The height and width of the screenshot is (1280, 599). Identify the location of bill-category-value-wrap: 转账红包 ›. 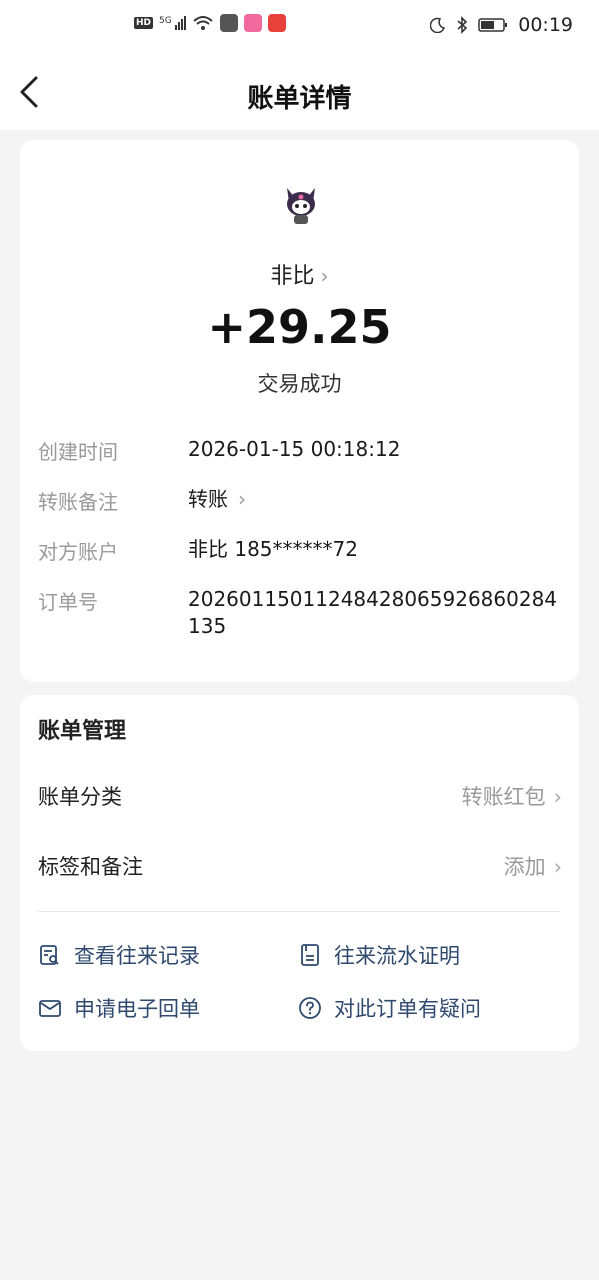
(512, 796).